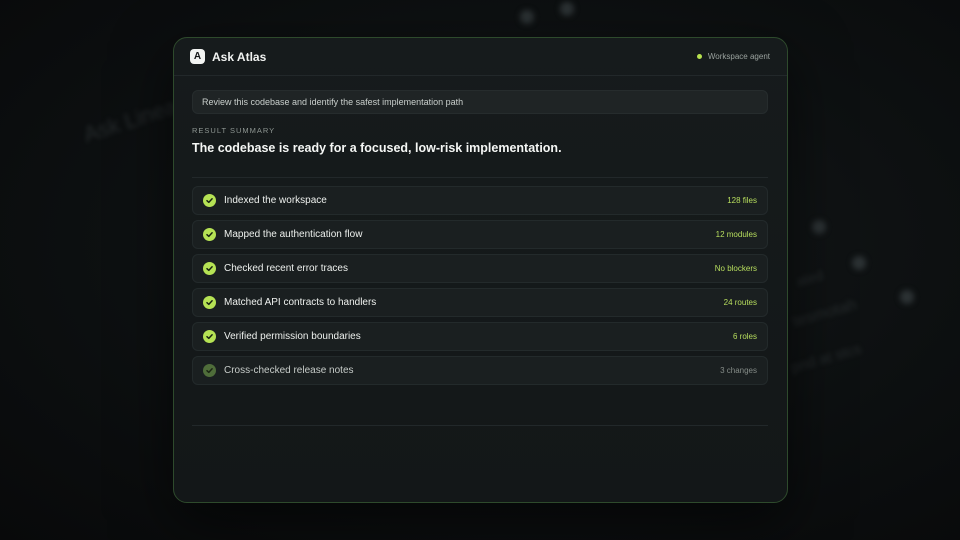 This screenshot has width=960, height=540. What do you see at coordinates (740, 302) in the screenshot?
I see `step-meta: 24 routes` at bounding box center [740, 302].